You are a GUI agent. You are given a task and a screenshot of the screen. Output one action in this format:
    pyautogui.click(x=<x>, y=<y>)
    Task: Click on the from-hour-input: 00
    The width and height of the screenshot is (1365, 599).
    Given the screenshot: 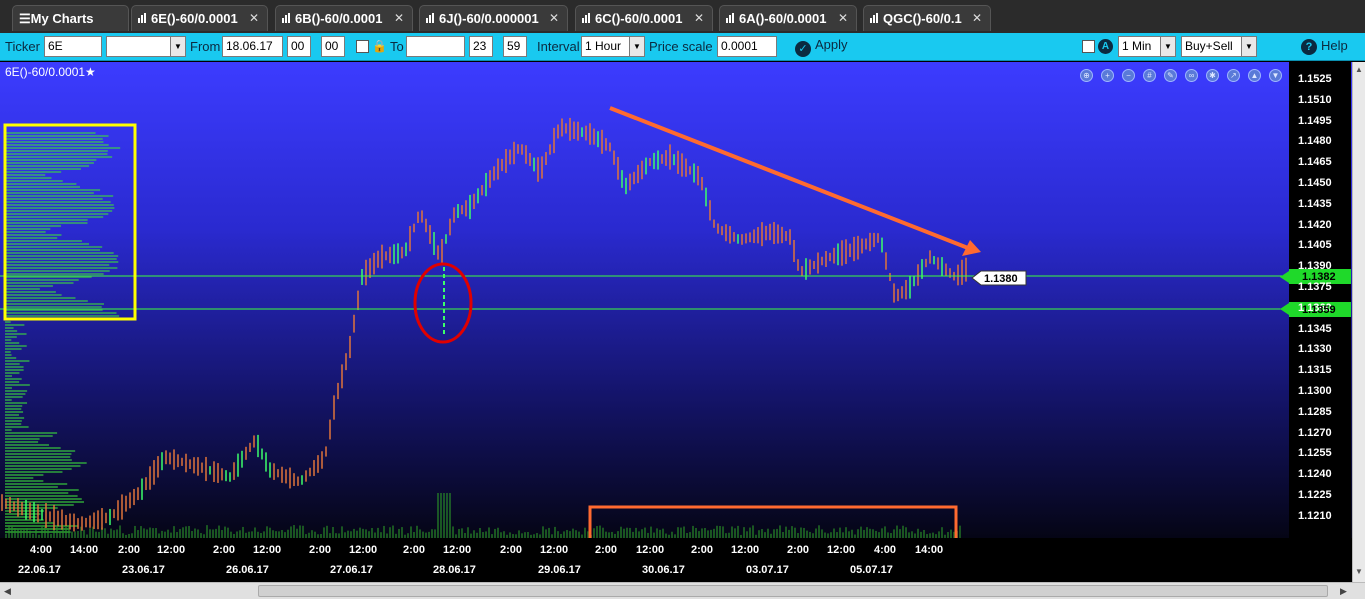 What is the action you would take?
    pyautogui.click(x=299, y=46)
    